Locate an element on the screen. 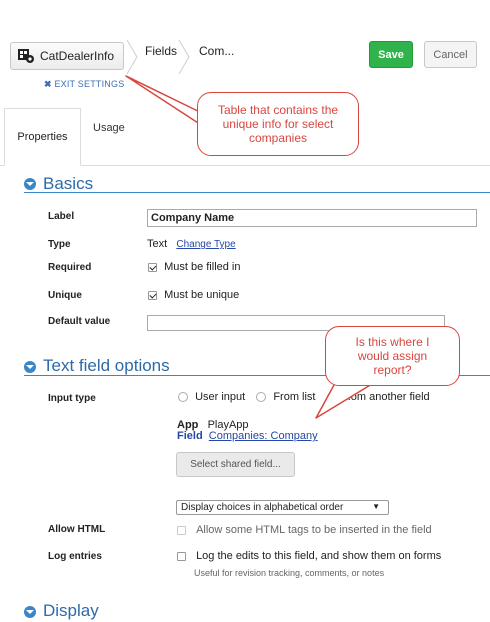 The height and width of the screenshot is (622, 490). exit-settings-link: ✖ EXIT SETTINGS is located at coordinates (84, 84).